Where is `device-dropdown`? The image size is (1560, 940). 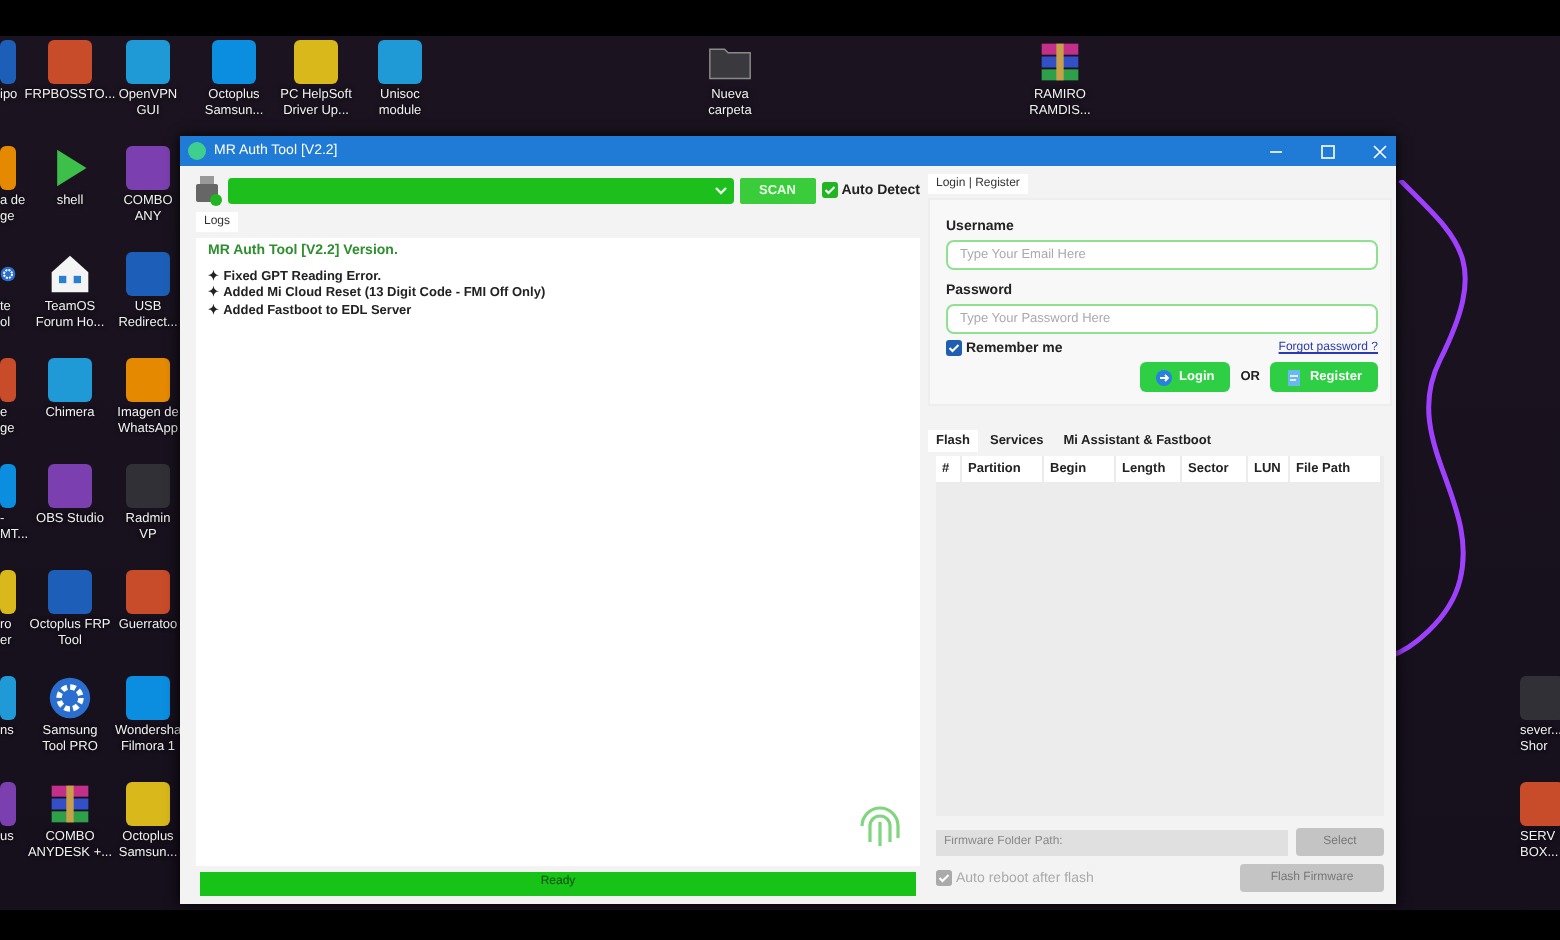 device-dropdown is located at coordinates (481, 190).